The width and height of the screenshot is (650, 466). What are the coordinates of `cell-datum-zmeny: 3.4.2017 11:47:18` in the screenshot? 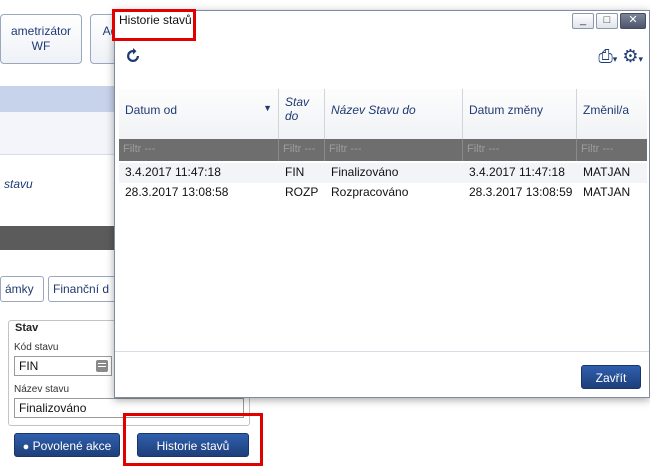 It's located at (517, 172).